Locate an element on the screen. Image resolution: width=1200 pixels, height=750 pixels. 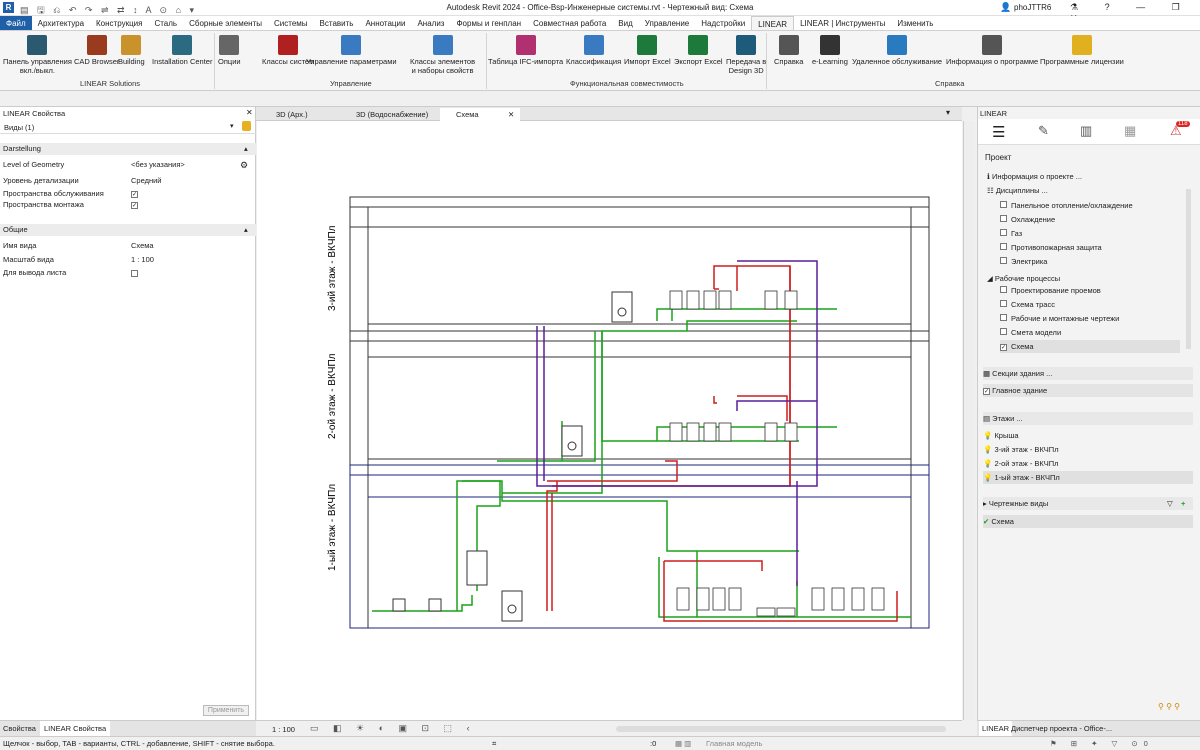
status-icons: ▦ ▥ is located at coordinates (683, 743).